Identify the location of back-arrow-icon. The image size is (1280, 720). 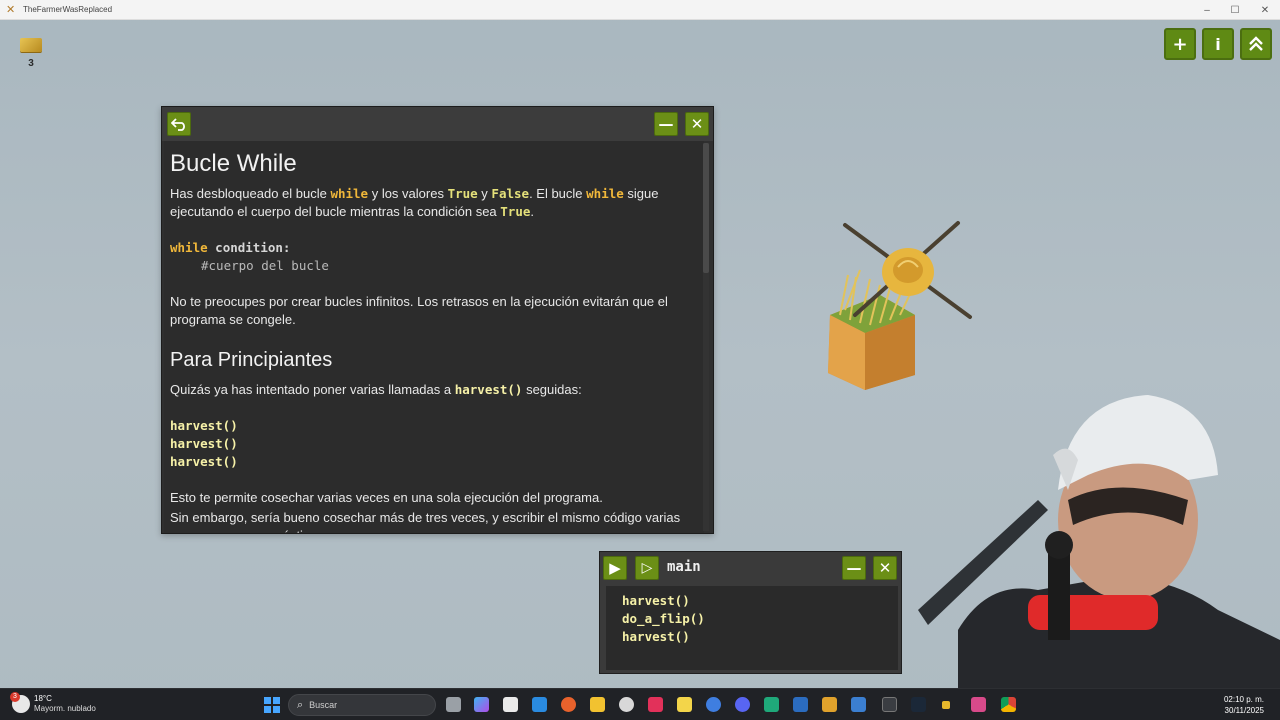
(178, 124).